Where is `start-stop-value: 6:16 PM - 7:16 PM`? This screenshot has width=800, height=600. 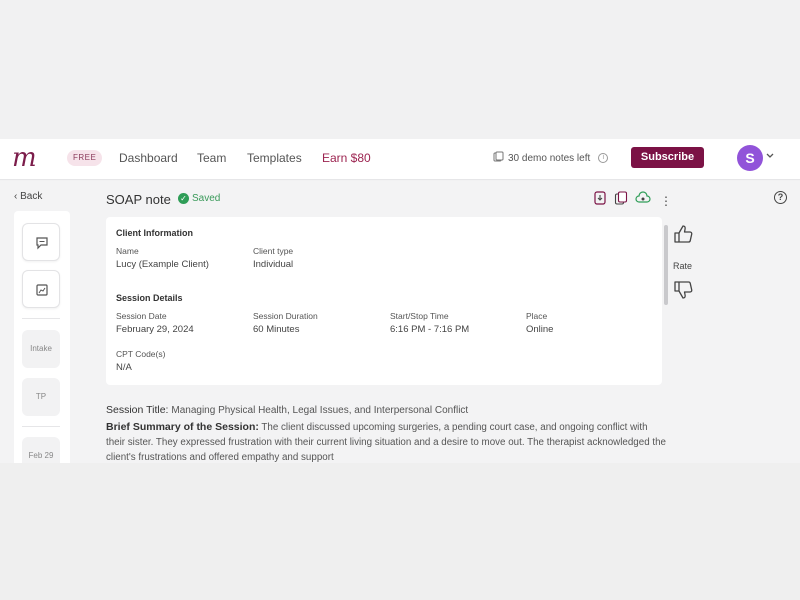 start-stop-value: 6:16 PM - 7:16 PM is located at coordinates (430, 329).